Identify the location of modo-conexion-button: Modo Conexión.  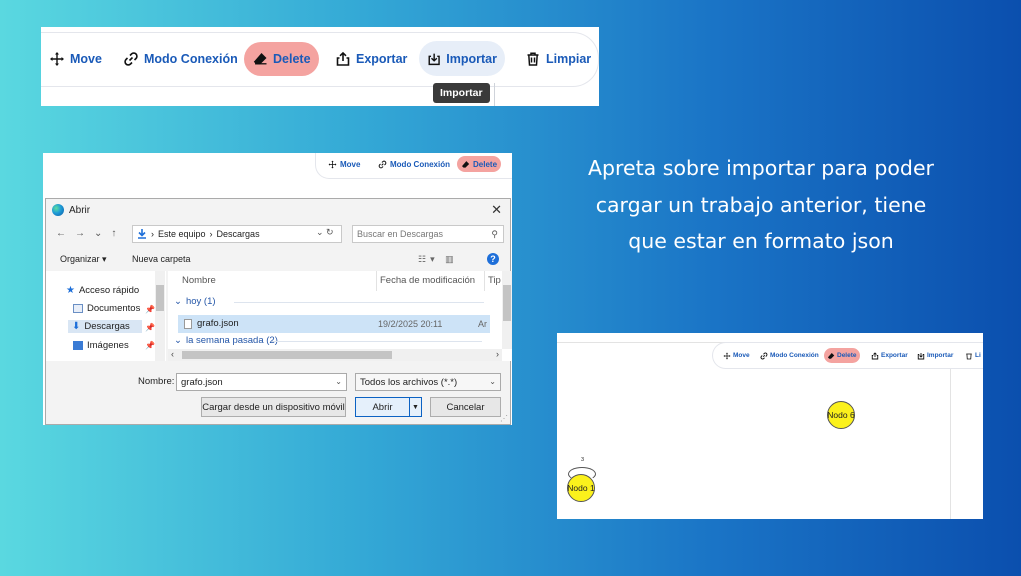
(180, 58).